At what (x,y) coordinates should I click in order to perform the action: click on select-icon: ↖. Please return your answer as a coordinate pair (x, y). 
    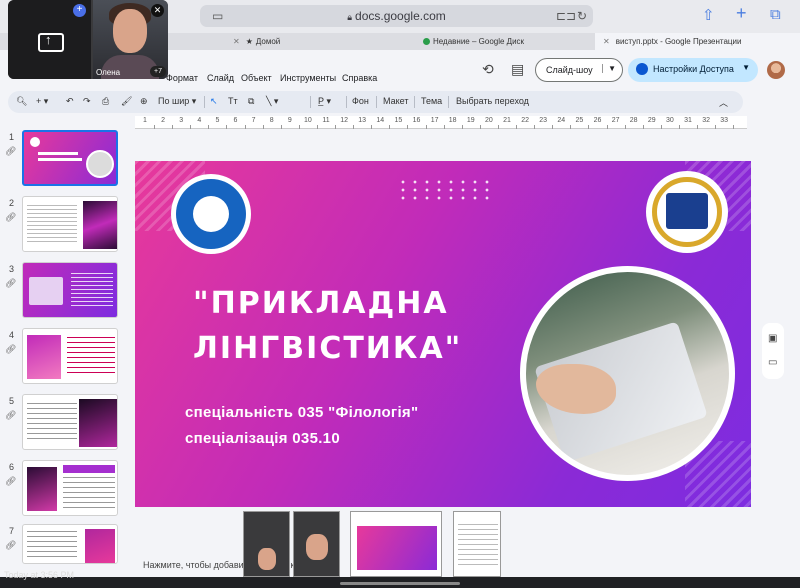
    Looking at the image, I should click on (214, 101).